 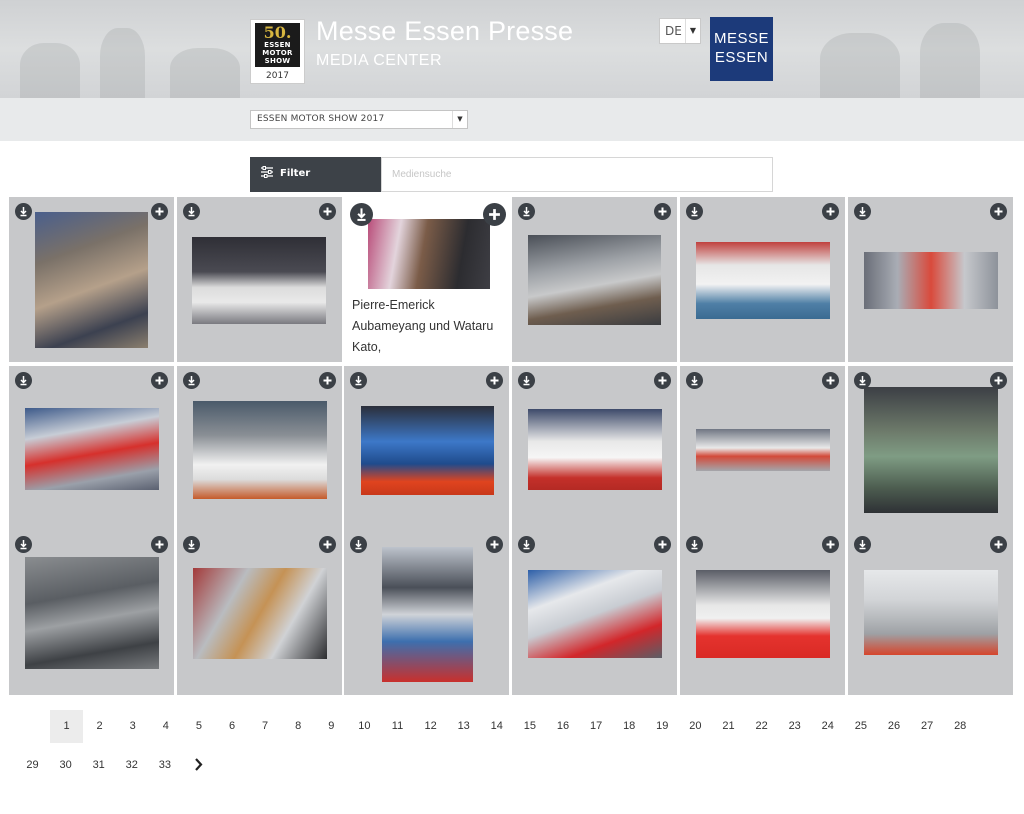 What do you see at coordinates (860, 726) in the screenshot?
I see `page-link-25: 25` at bounding box center [860, 726].